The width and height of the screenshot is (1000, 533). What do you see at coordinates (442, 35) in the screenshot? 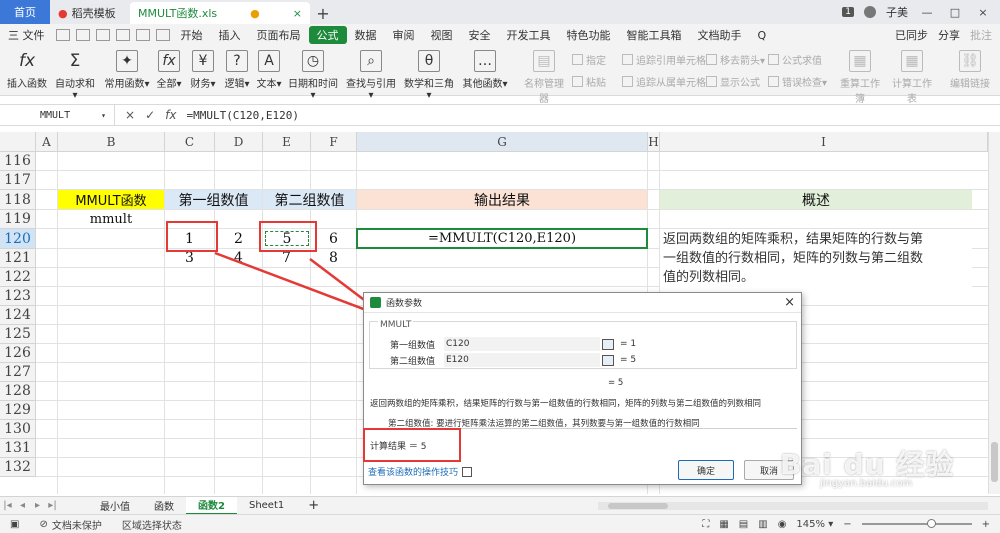
I see `menu-view: 视图` at bounding box center [442, 35].